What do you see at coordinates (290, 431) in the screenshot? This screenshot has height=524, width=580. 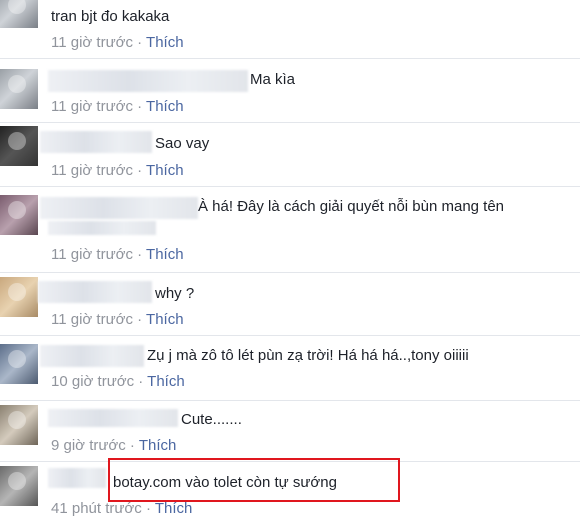 I see `comment-item: Cute....... 9 giờ trước · Thích` at bounding box center [290, 431].